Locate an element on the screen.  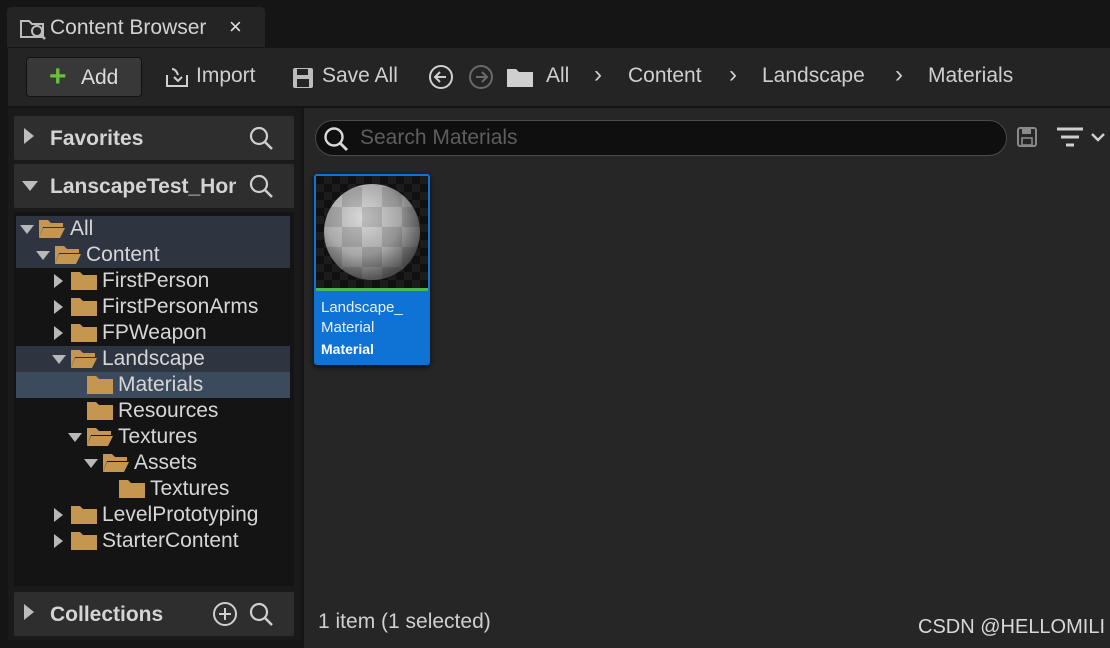
breadcrumb-materials: Materials is located at coordinates (970, 76).